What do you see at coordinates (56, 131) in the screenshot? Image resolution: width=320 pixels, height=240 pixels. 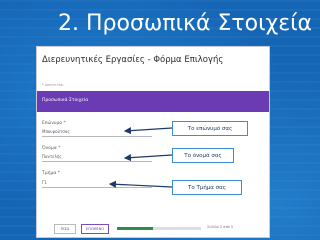 I see `surname-value: Μπουρούτσας` at bounding box center [56, 131].